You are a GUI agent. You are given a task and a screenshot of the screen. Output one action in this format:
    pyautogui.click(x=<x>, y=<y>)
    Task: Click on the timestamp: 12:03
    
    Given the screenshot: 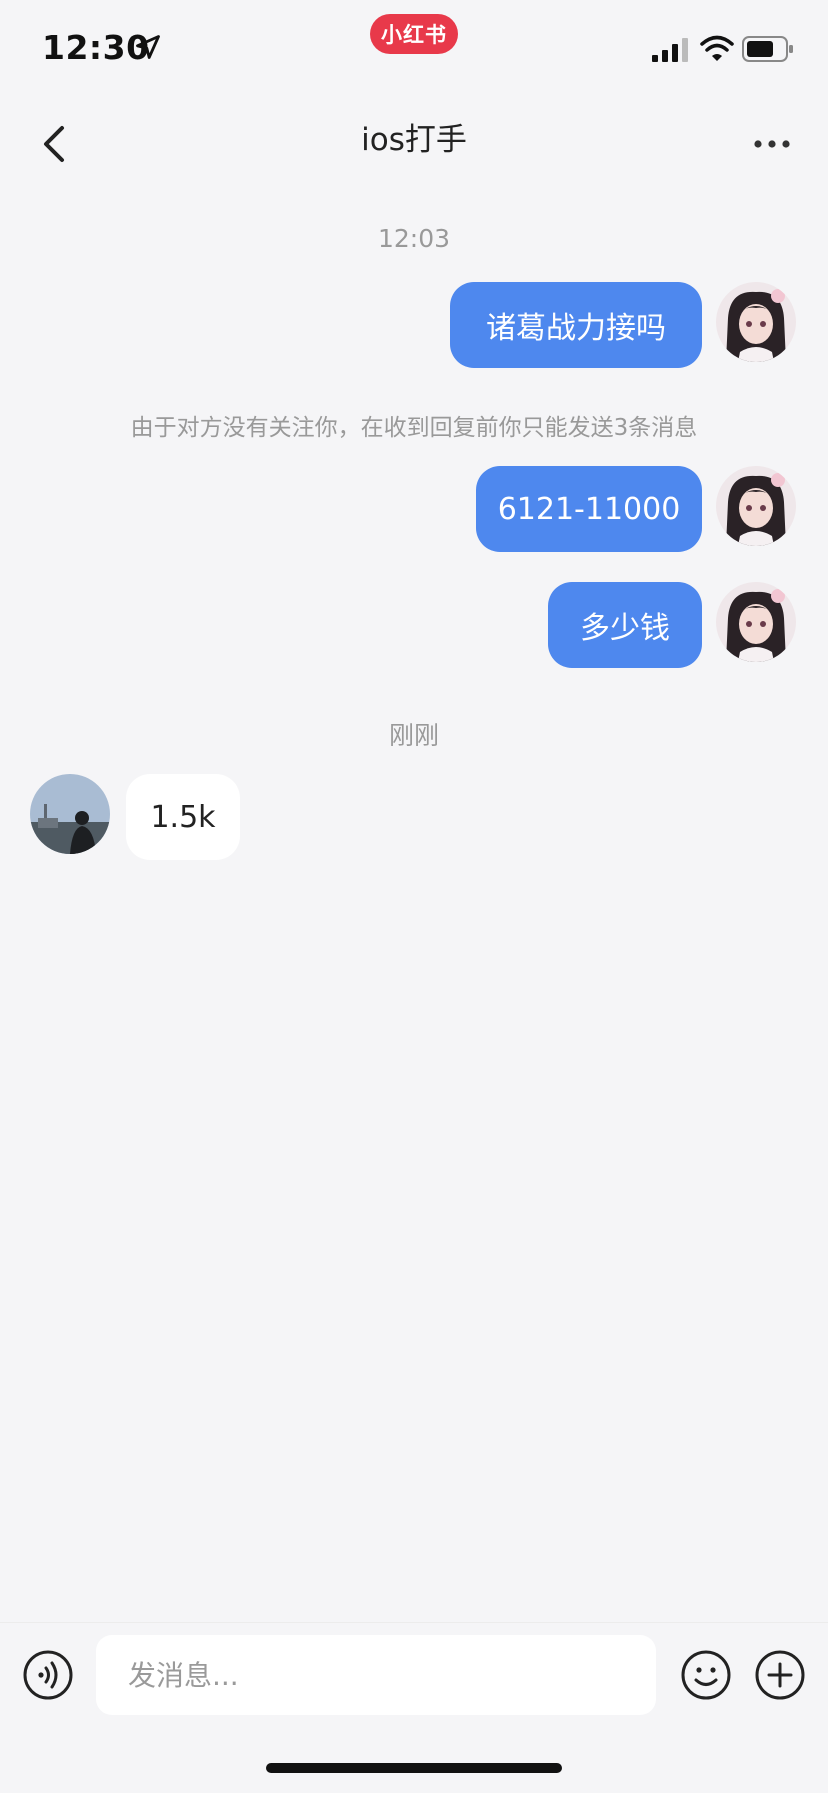 What is the action you would take?
    pyautogui.click(x=414, y=238)
    